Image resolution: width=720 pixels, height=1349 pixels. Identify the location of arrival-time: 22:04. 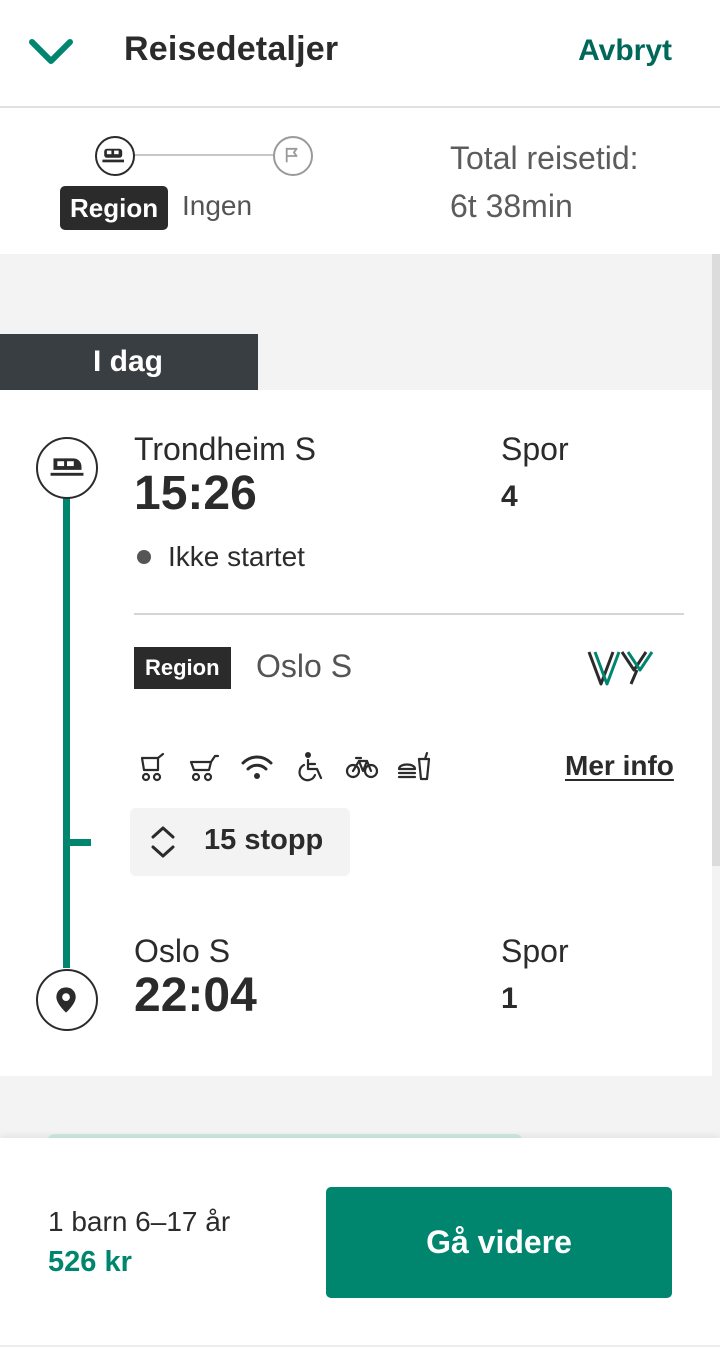
(195, 995).